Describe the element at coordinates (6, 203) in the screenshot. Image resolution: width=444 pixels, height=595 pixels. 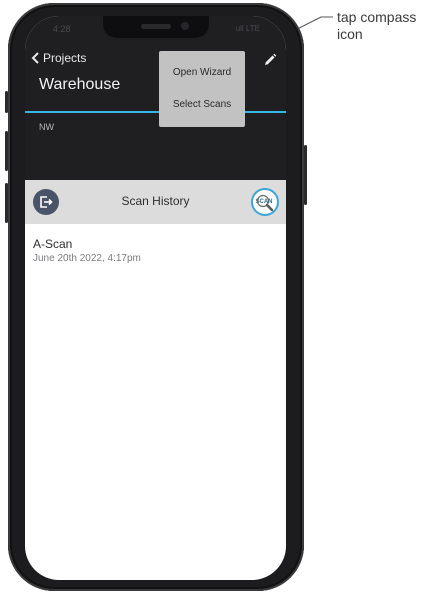
I see `phone-volume-down` at that location.